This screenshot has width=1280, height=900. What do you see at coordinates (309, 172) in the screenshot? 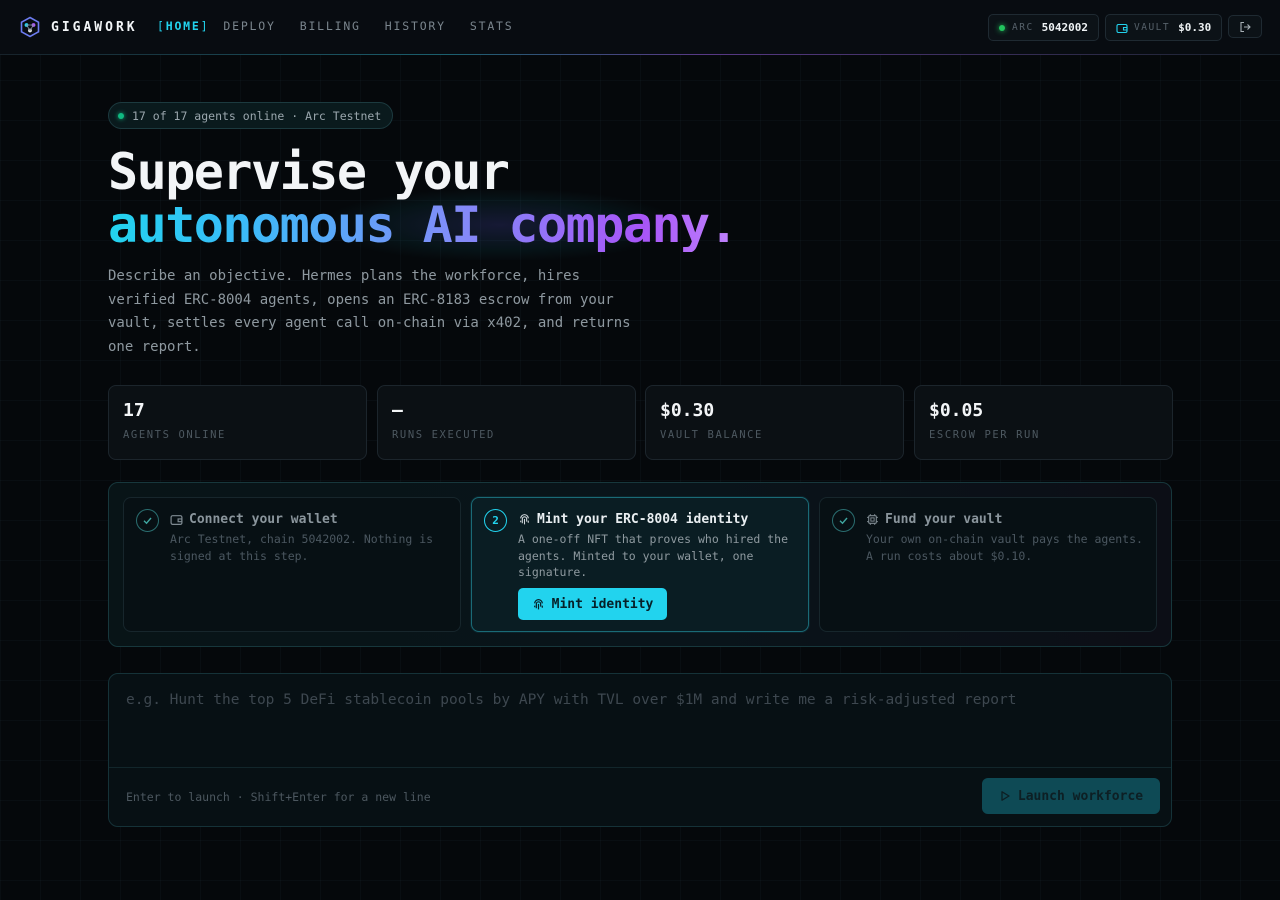
I see `headline-line-1: Supervise your` at bounding box center [309, 172].